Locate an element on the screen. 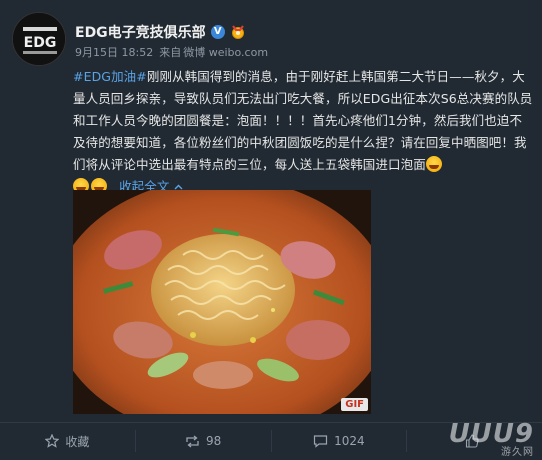 This screenshot has width=542, height=460. avatar: EDG is located at coordinates (39, 39).